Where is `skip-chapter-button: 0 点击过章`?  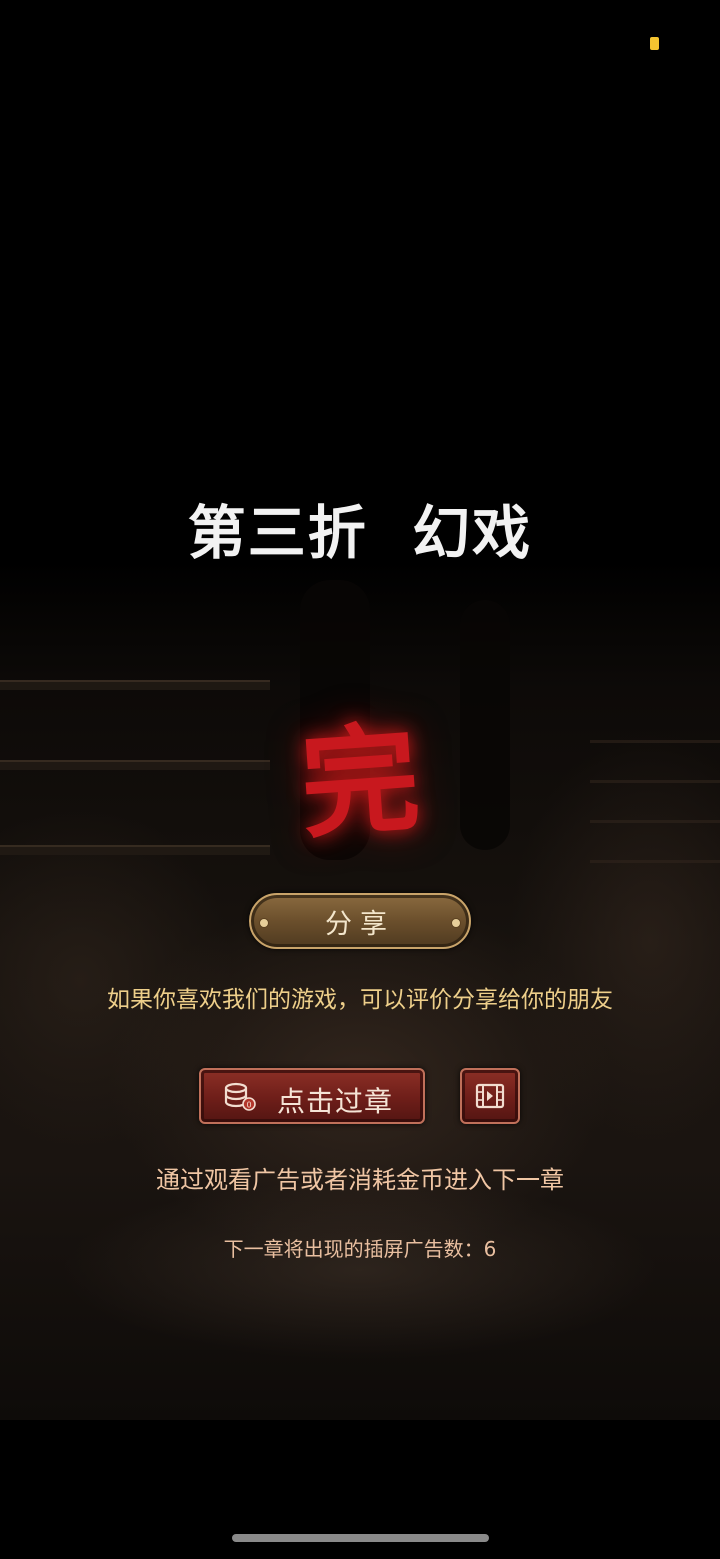
skip-chapter-button: 0 点击过章 is located at coordinates (312, 1096).